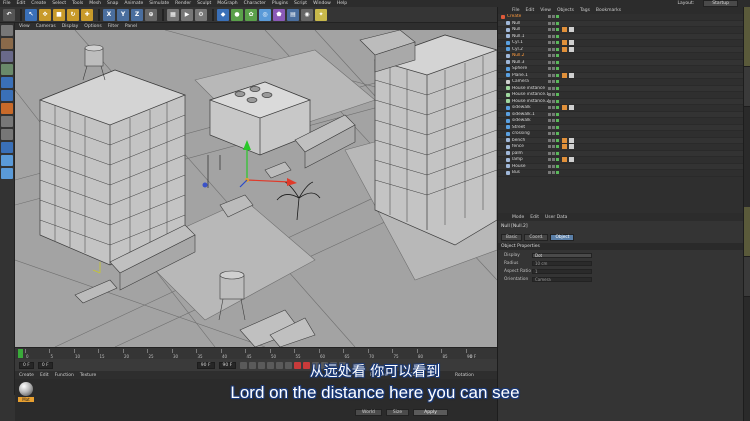  I want to click on apply-button: Apply, so click(430, 412).